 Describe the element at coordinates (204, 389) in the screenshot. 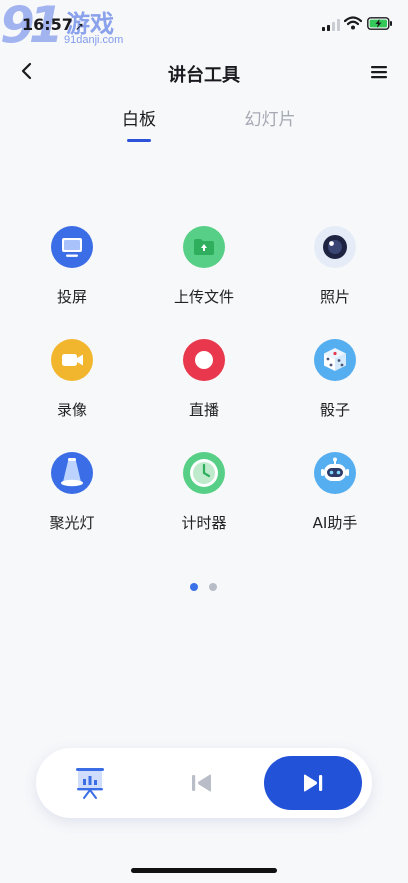

I see `tool-live-stream: 直播` at that location.